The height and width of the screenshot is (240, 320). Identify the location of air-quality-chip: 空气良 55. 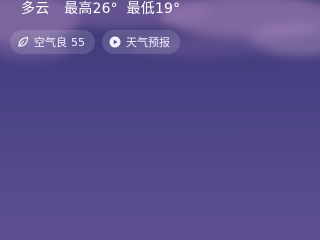
(52, 42).